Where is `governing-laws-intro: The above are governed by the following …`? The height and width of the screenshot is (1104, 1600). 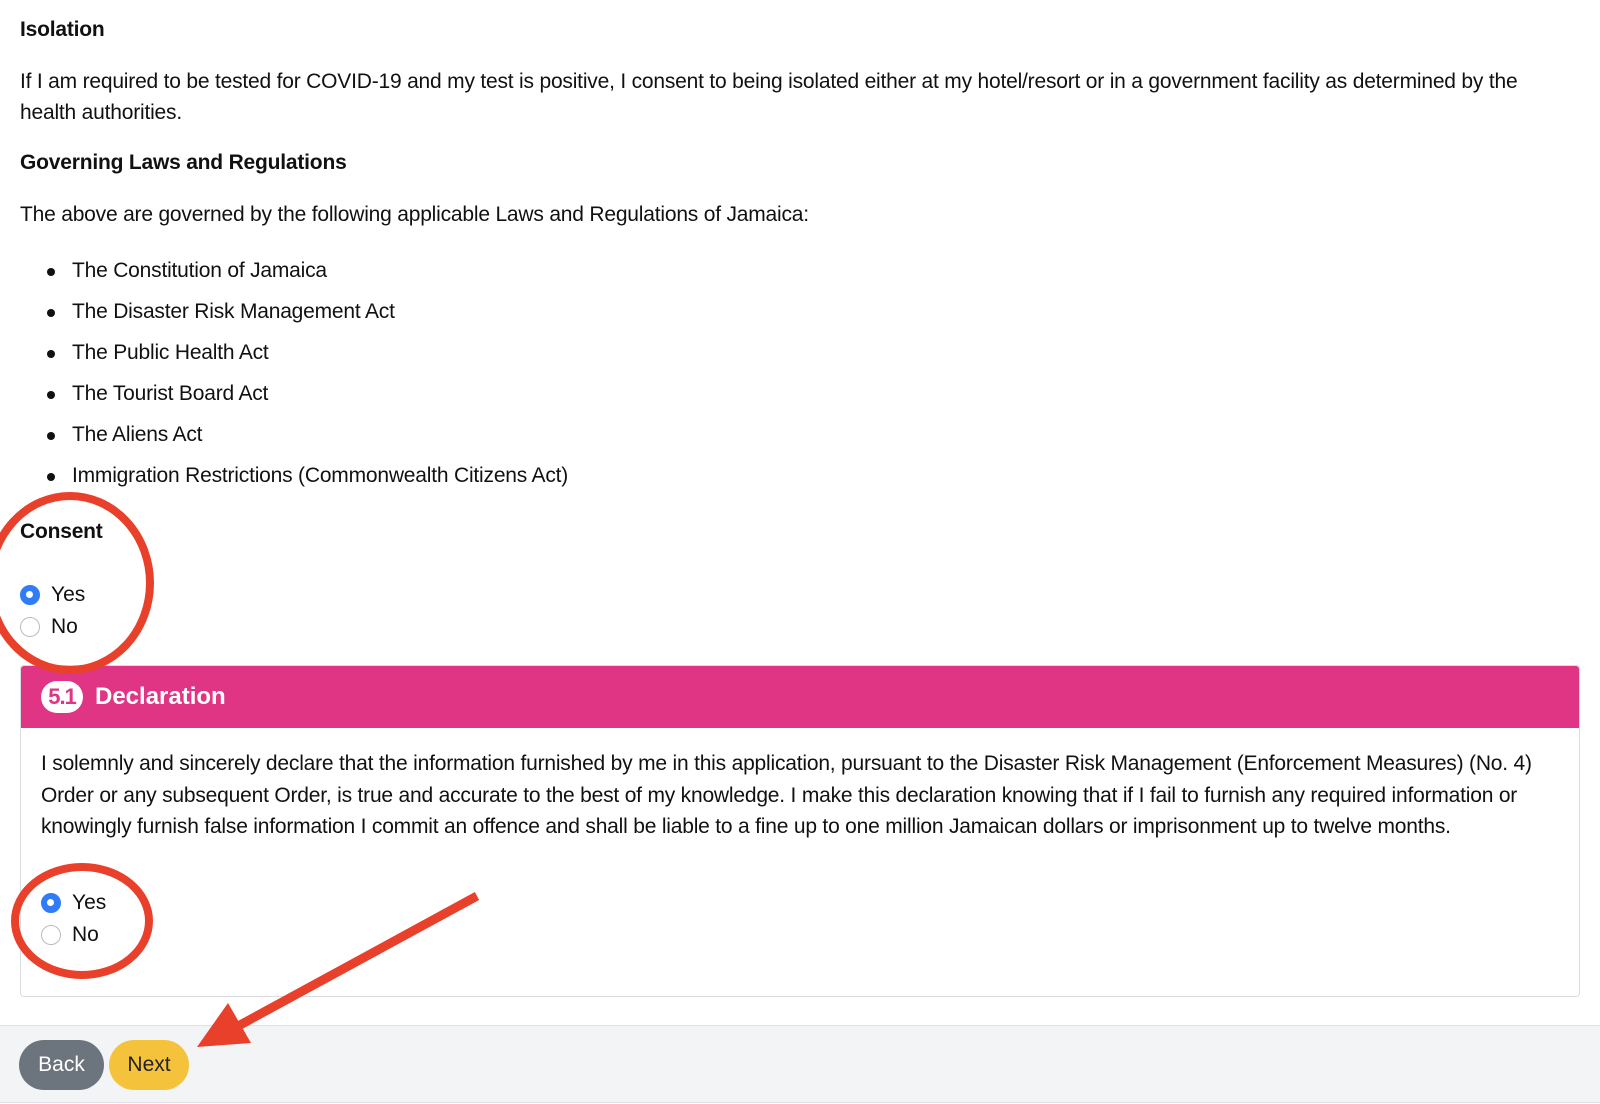 governing-laws-intro: The above are governed by the following … is located at coordinates (414, 214).